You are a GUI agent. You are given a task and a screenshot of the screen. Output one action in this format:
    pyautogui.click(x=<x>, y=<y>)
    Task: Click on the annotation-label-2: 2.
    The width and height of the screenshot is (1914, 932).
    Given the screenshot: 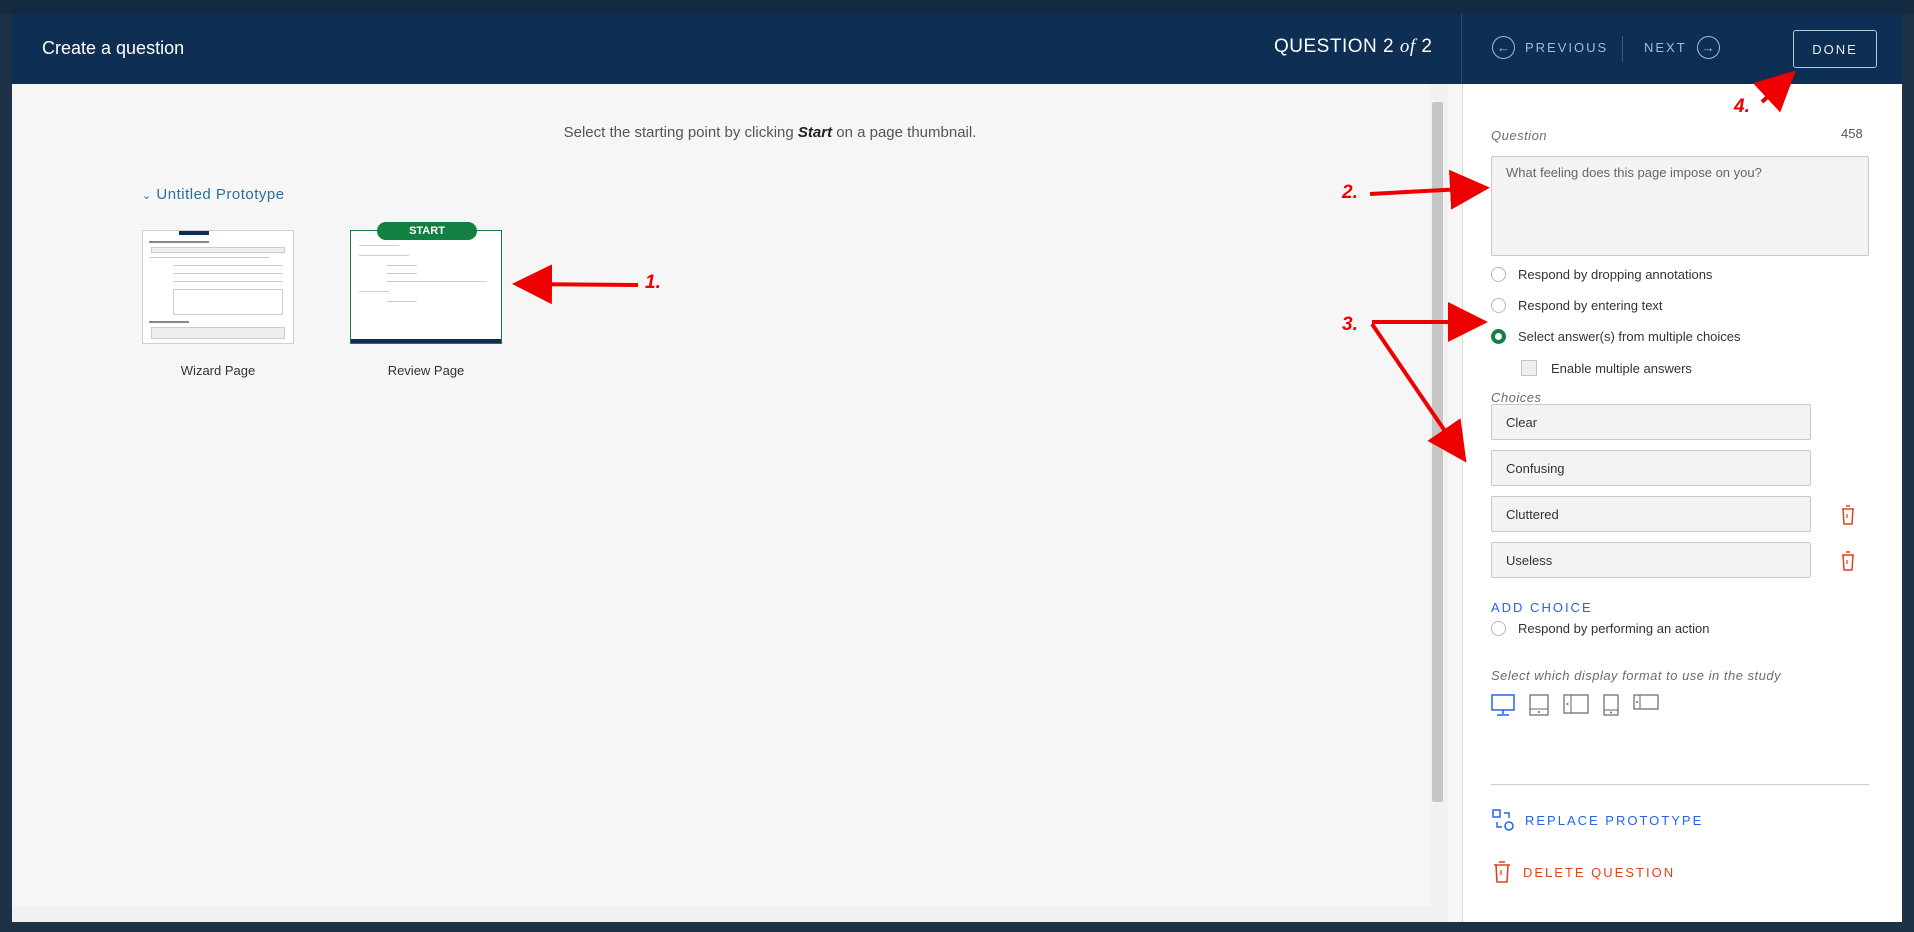 What is the action you would take?
    pyautogui.click(x=1350, y=192)
    